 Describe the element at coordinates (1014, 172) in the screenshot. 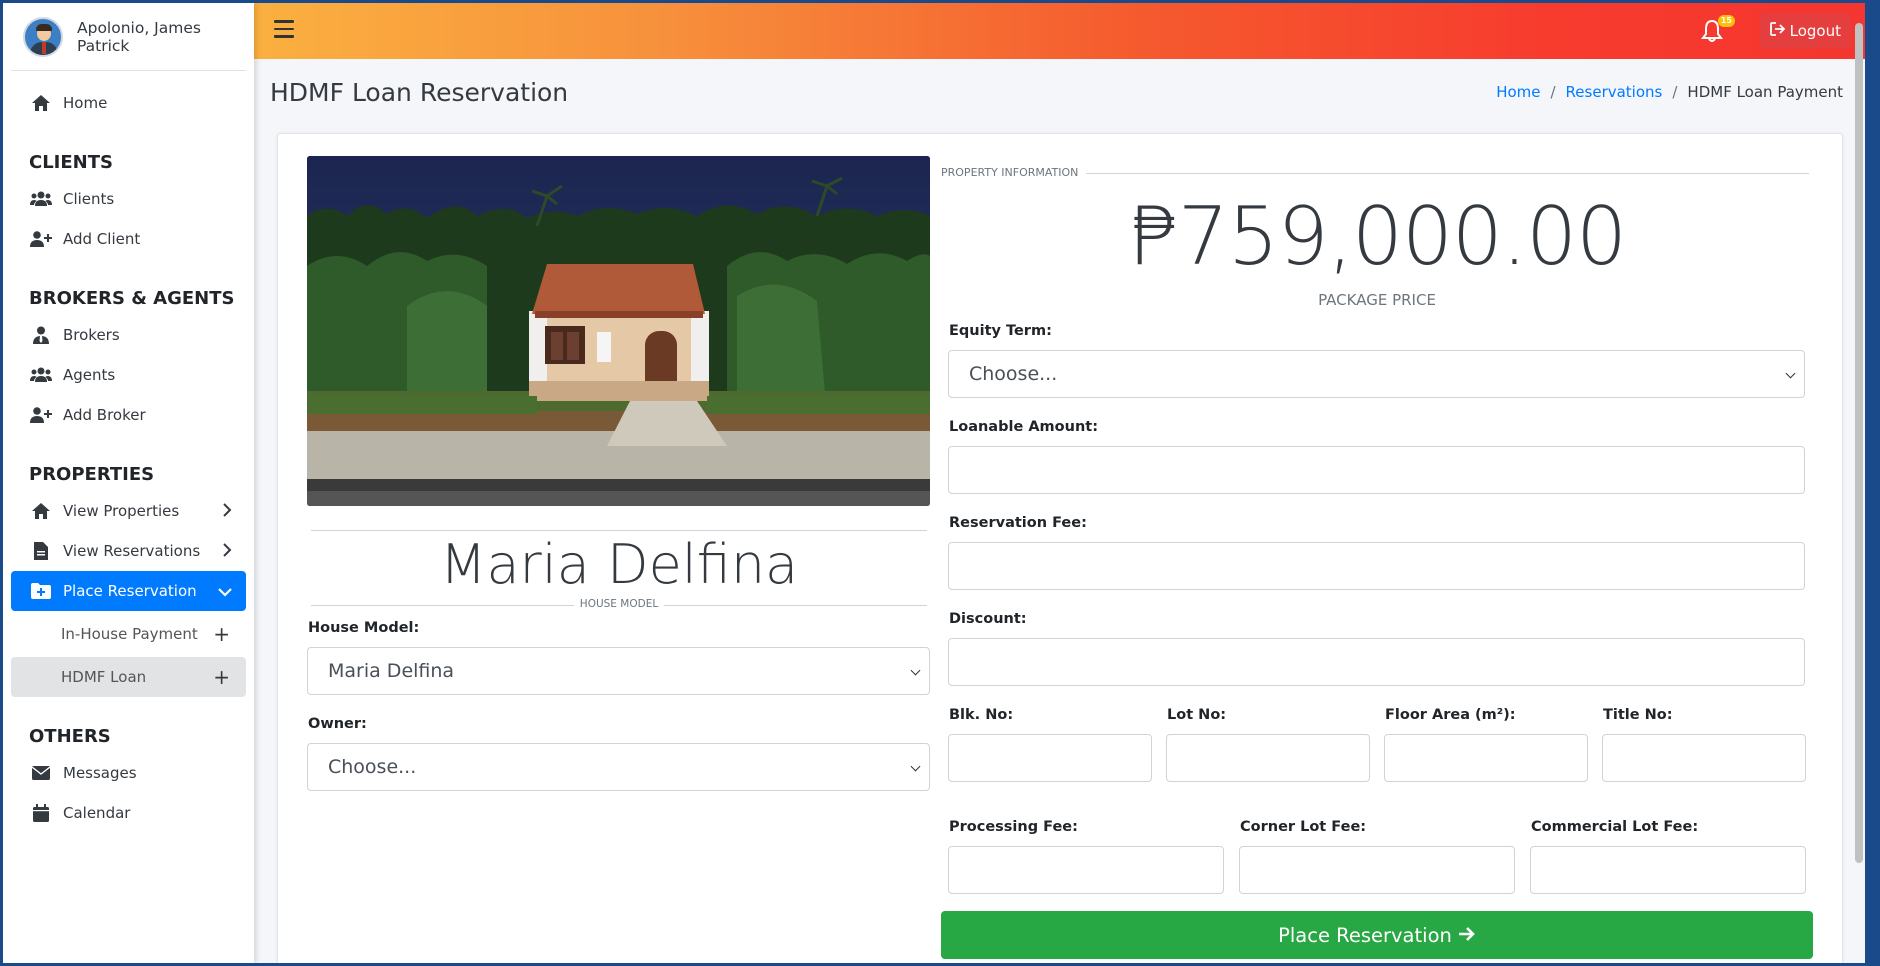

I see `property-information-legend: PROPERTY INFORMATION` at that location.